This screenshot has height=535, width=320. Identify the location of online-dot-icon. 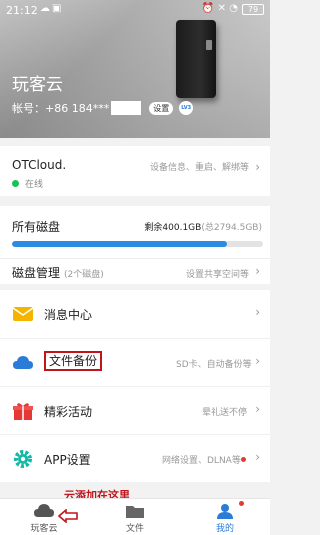
(15, 183).